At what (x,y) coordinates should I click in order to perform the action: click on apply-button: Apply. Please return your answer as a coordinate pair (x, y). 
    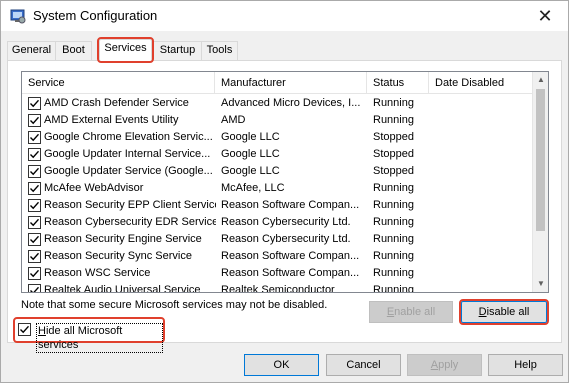
    Looking at the image, I should click on (444, 365).